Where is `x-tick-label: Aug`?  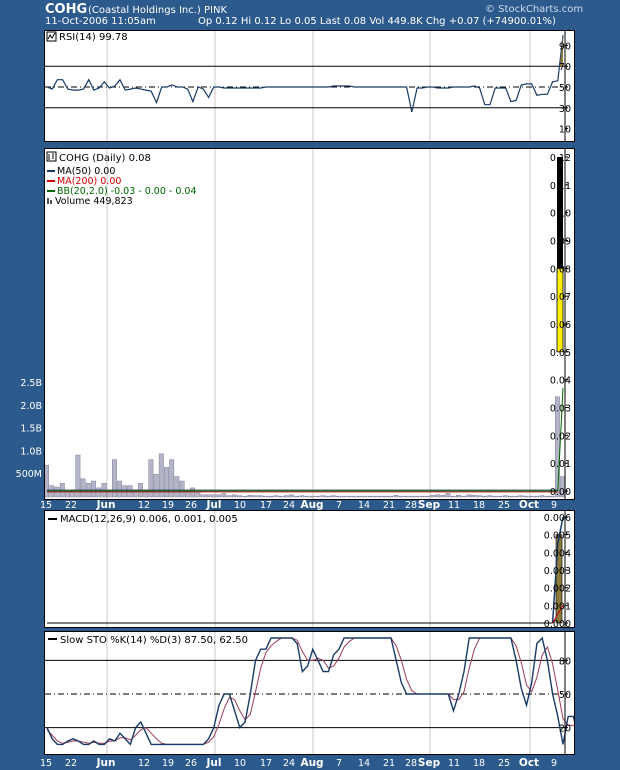 x-tick-label: Aug is located at coordinates (311, 763).